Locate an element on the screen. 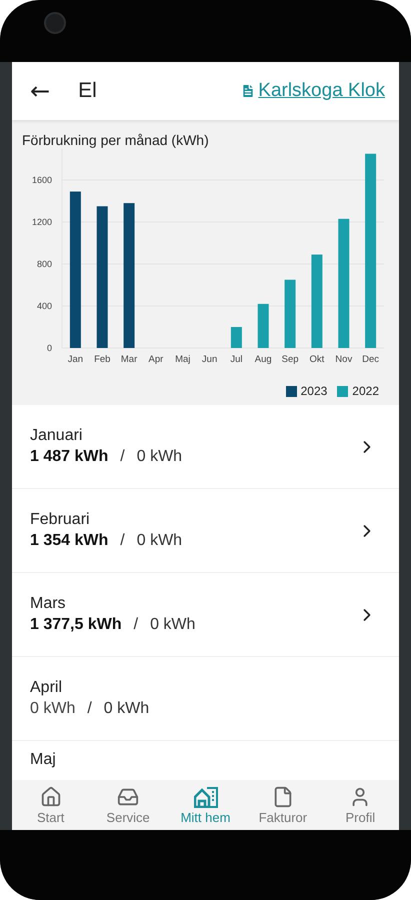 The width and height of the screenshot is (411, 900). month-label: Jun is located at coordinates (210, 359).